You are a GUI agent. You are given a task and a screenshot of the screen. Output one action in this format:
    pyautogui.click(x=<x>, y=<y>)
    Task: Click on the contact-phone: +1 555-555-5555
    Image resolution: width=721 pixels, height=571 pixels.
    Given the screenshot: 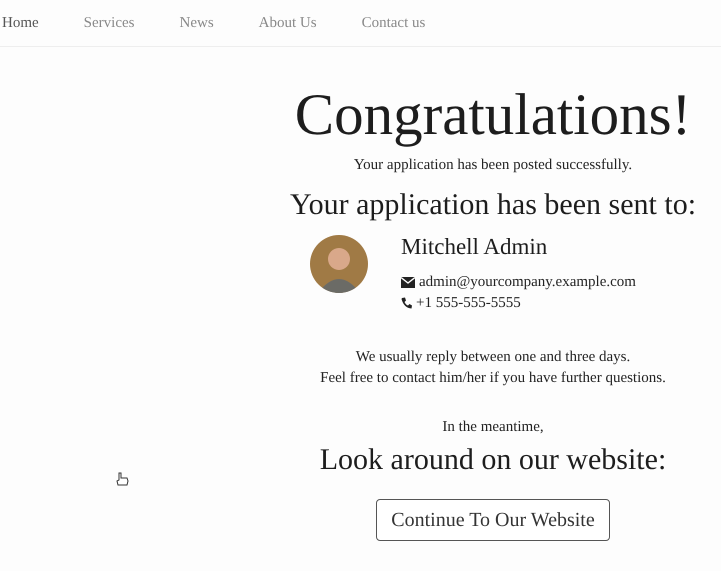 What is the action you would take?
    pyautogui.click(x=468, y=303)
    